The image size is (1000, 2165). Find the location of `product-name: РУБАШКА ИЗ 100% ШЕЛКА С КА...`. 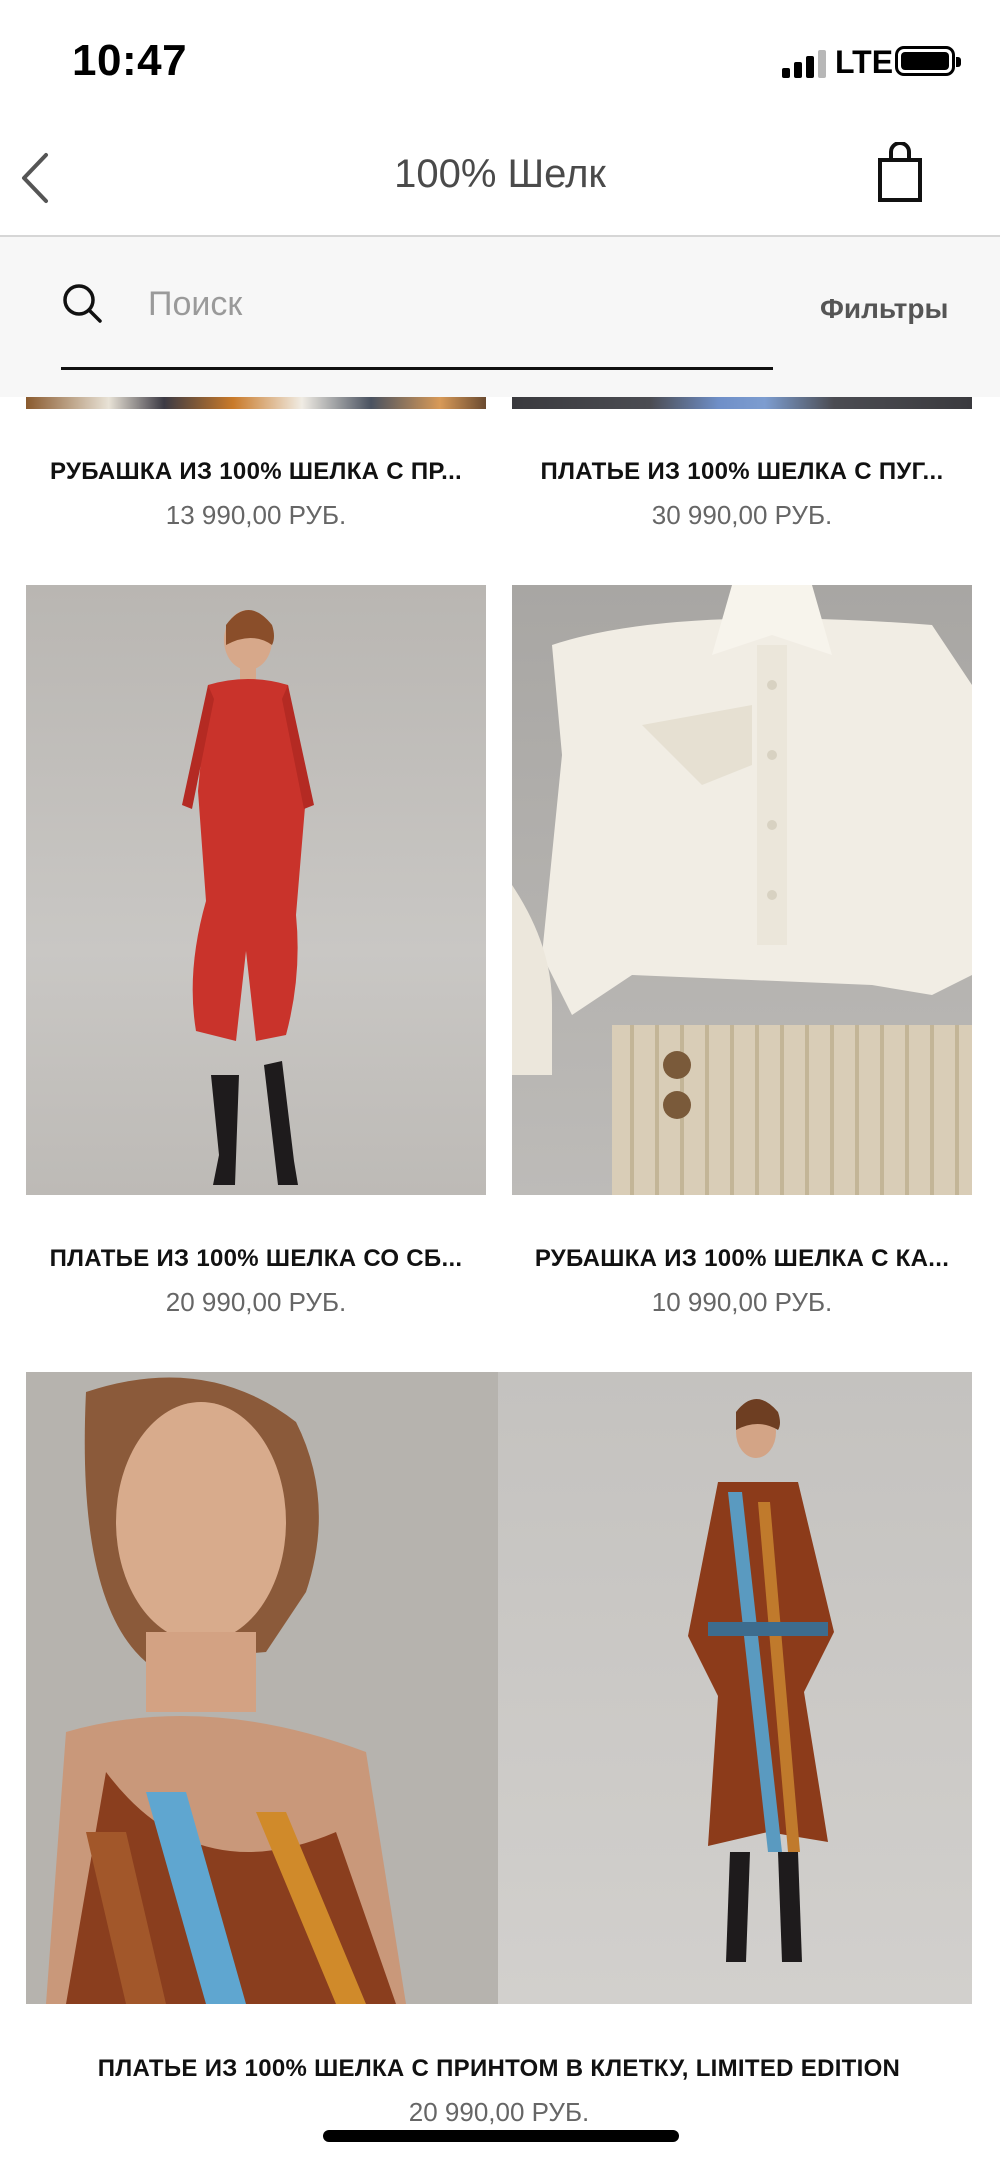

product-name: РУБАШКА ИЗ 100% ШЕЛКА С КА... is located at coordinates (742, 1259).